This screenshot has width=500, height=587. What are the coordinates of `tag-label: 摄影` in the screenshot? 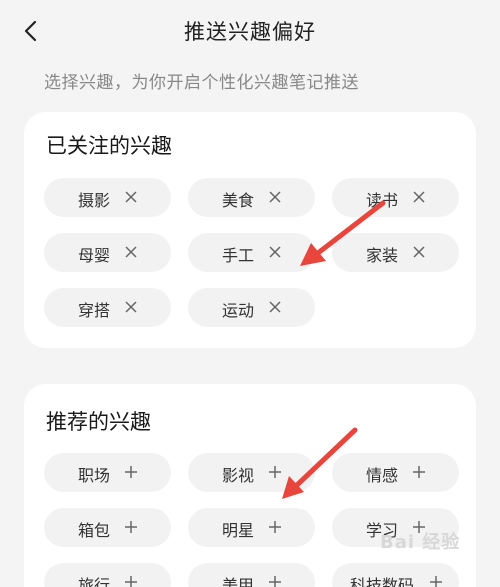 It's located at (94, 200).